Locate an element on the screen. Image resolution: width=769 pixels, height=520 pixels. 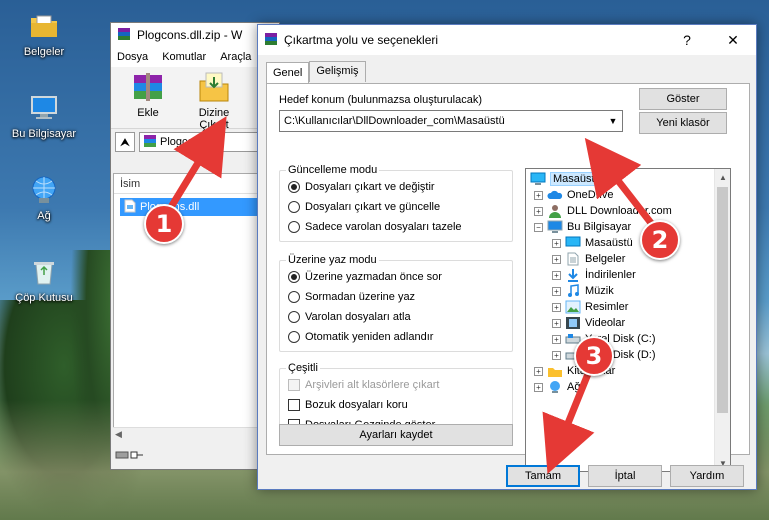
callout-step-3: 3 is located at coordinates (594, 356).